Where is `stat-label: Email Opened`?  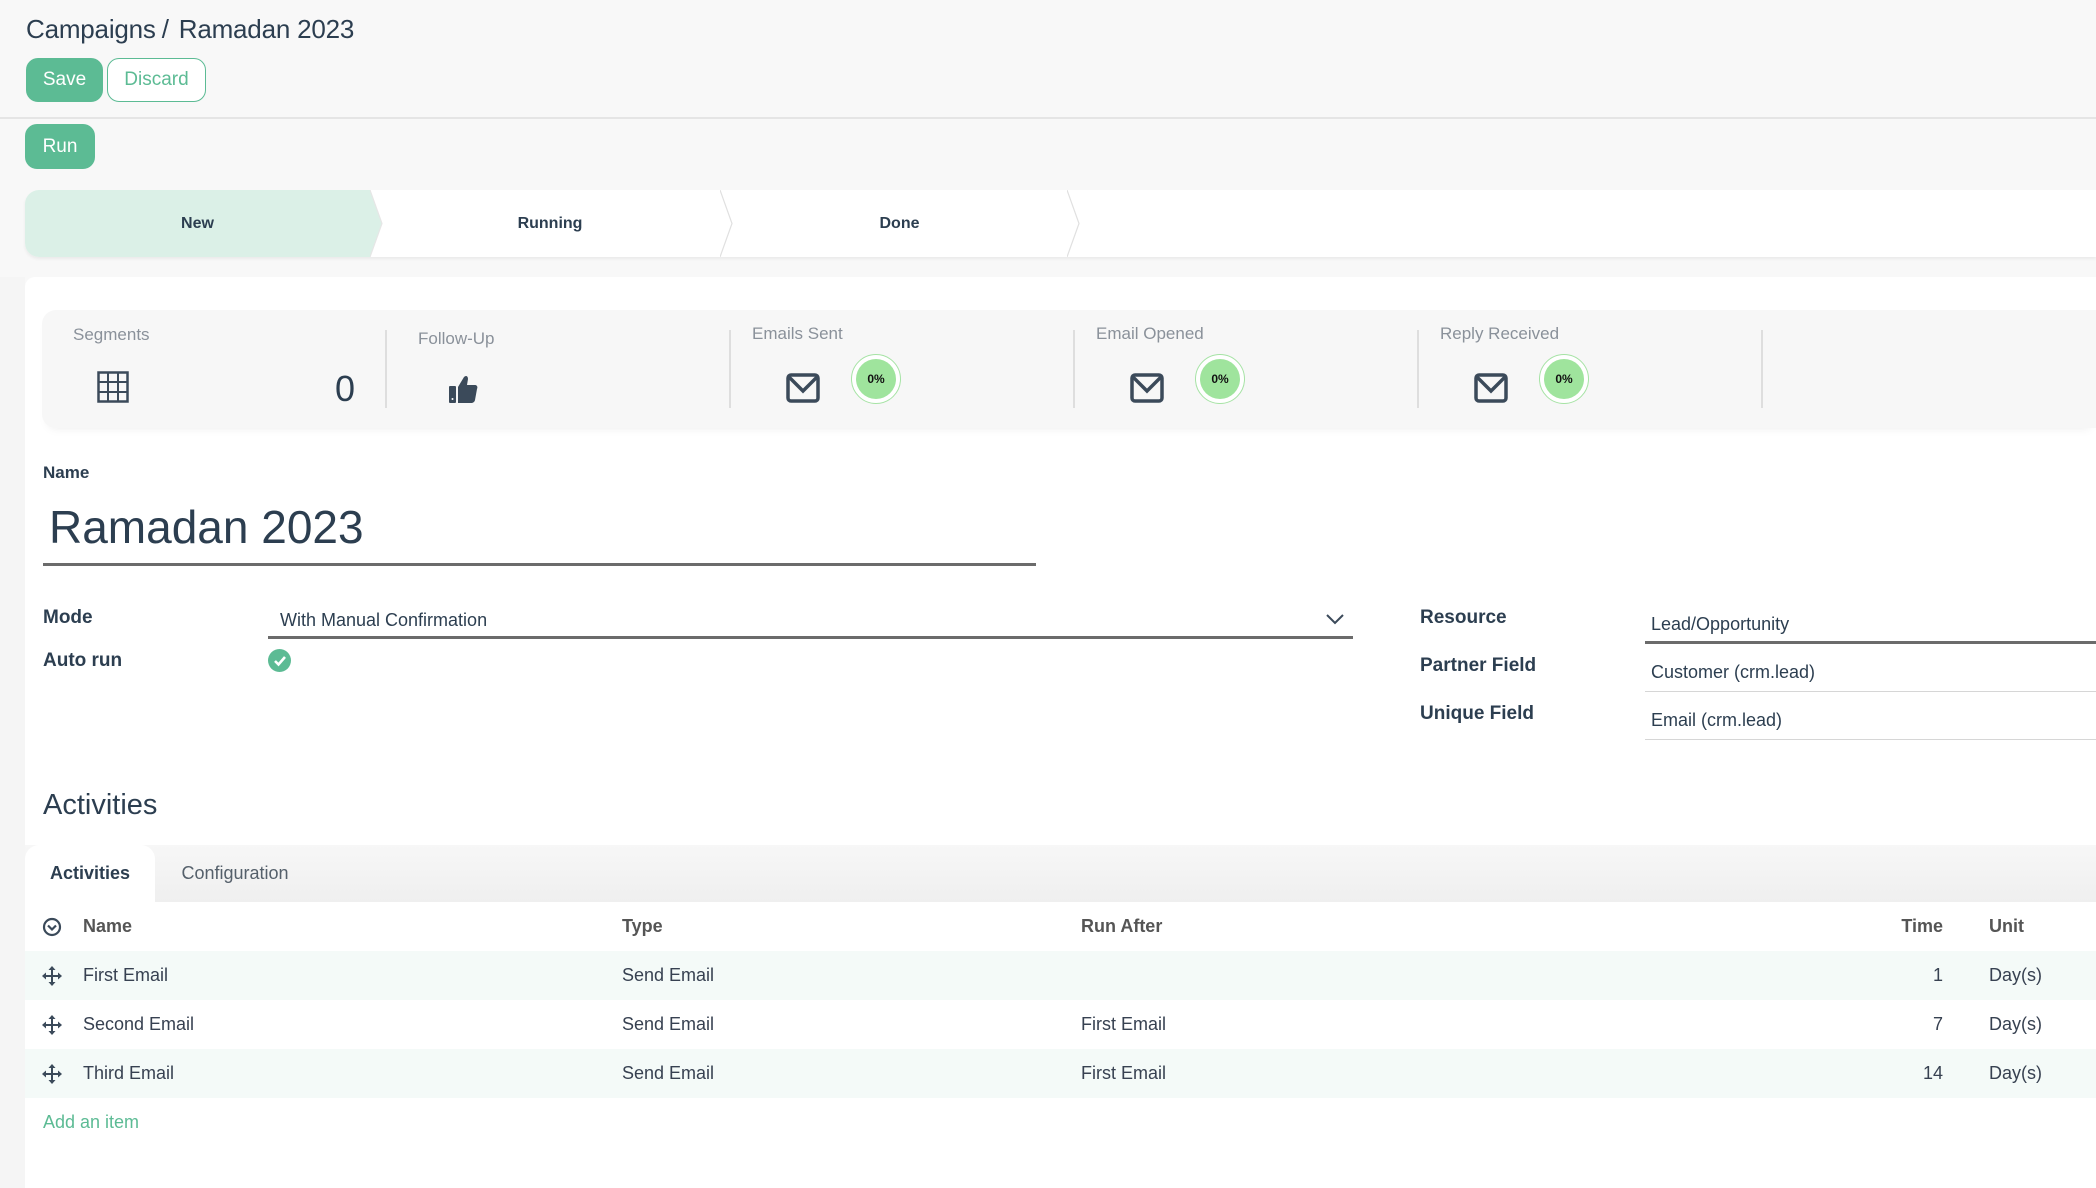
stat-label: Email Opened is located at coordinates (1150, 333).